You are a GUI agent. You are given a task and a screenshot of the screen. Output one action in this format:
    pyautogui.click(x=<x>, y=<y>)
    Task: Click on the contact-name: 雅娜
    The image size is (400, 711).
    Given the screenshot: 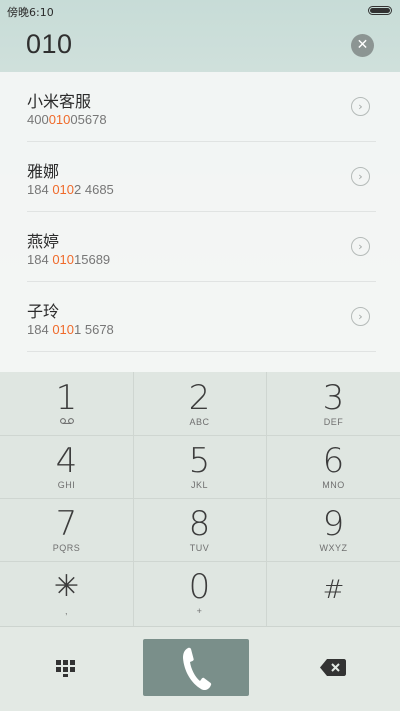 What is the action you would take?
    pyautogui.click(x=43, y=171)
    